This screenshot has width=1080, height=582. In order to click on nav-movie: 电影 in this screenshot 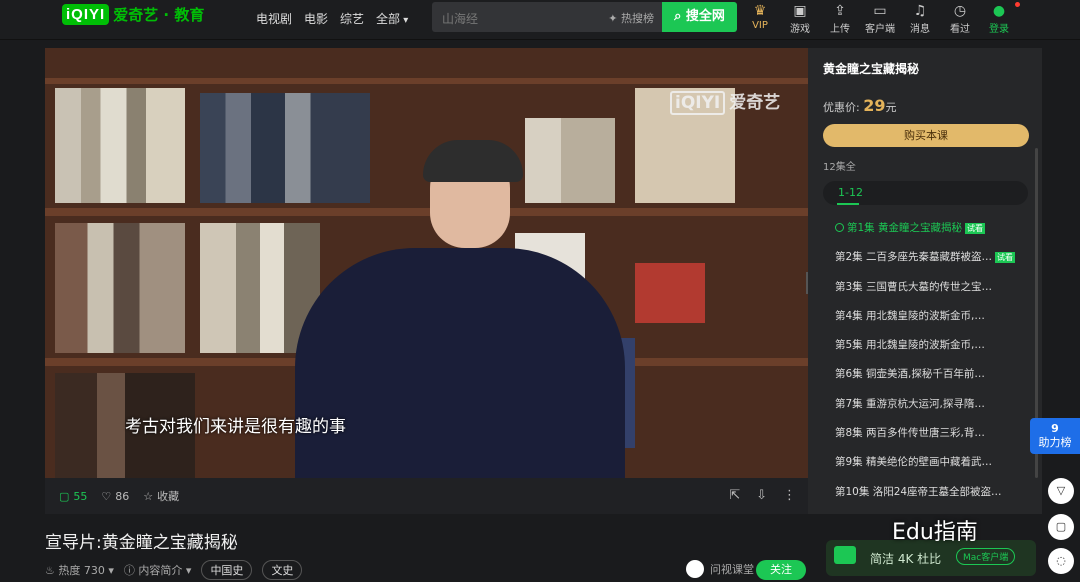, I will do `click(316, 18)`.